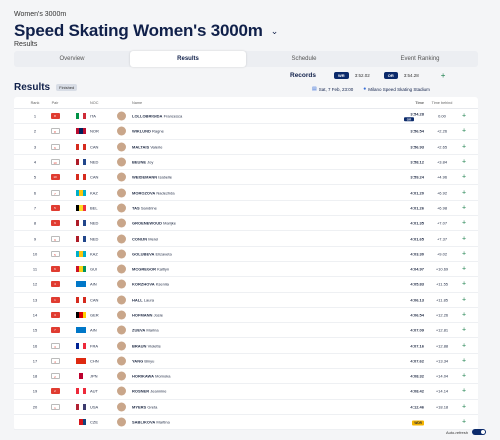  I want to click on table-row: 7 5 BEL TAS Sandrine 4:01.26 +6.98 +, so click(246, 209).